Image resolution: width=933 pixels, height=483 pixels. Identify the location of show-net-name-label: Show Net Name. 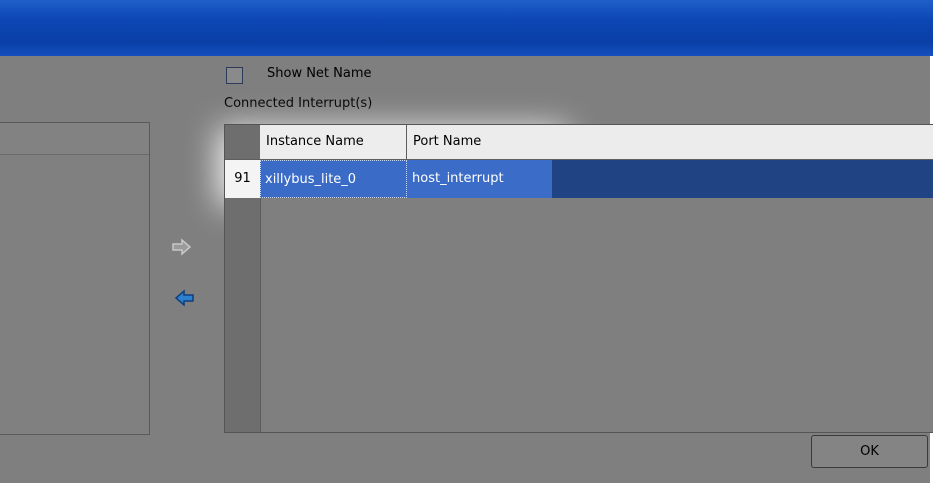
(319, 73).